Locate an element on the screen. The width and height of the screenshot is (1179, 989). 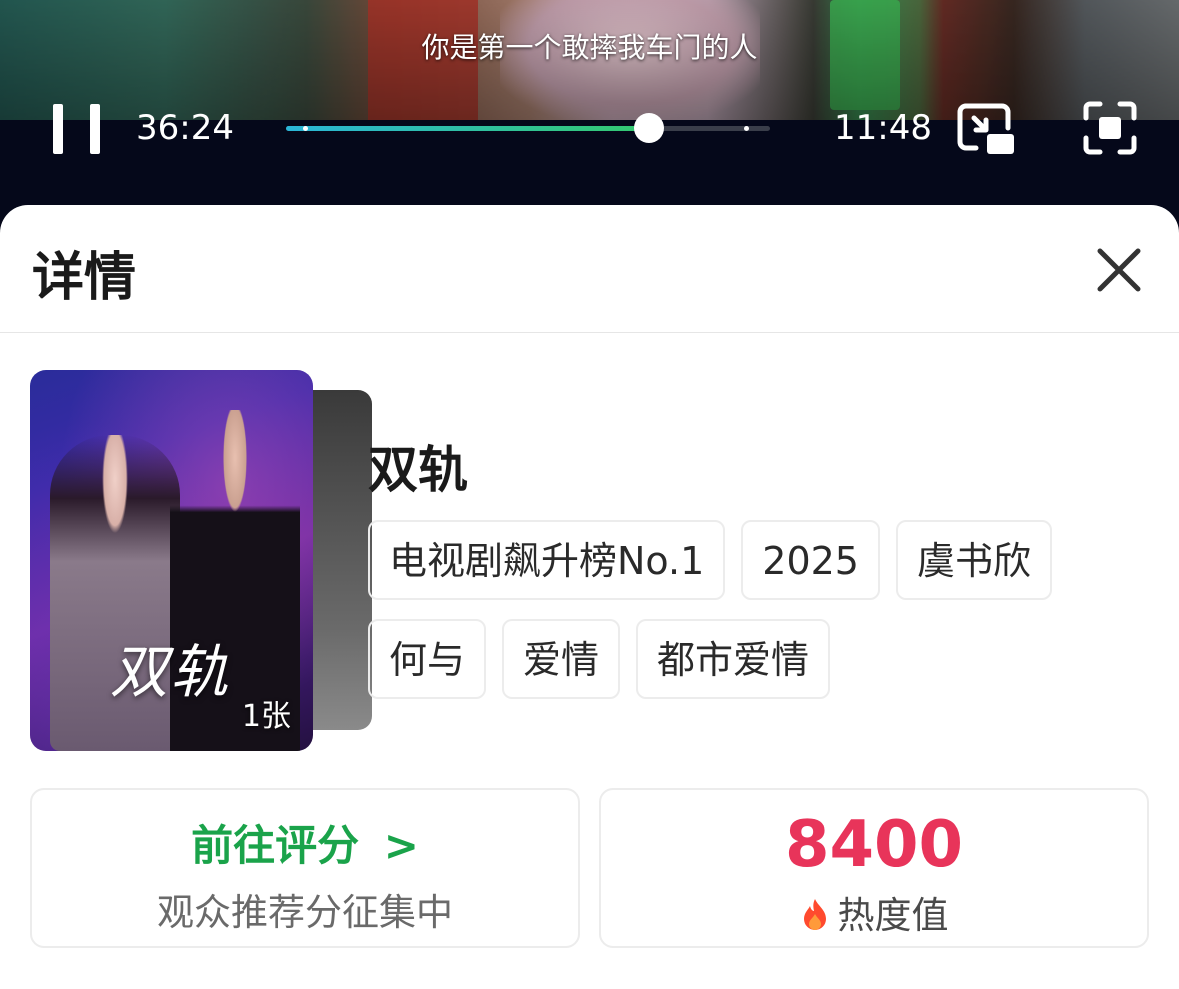
tag-list: 电视剧飙升榜No.1 2025 虞书欣何与 爱情 都市爱情 is located at coordinates (758, 619).